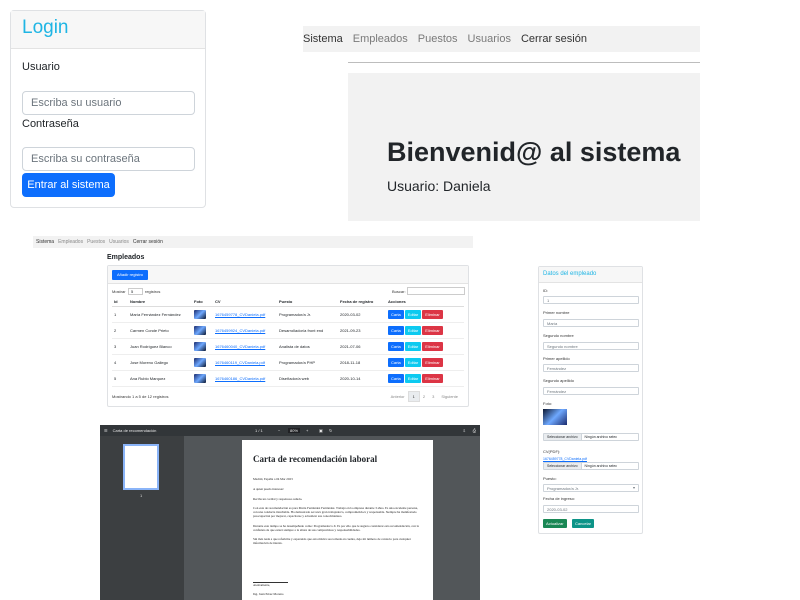 The height and width of the screenshot is (600, 800). I want to click on table-search-input, so click(436, 291).